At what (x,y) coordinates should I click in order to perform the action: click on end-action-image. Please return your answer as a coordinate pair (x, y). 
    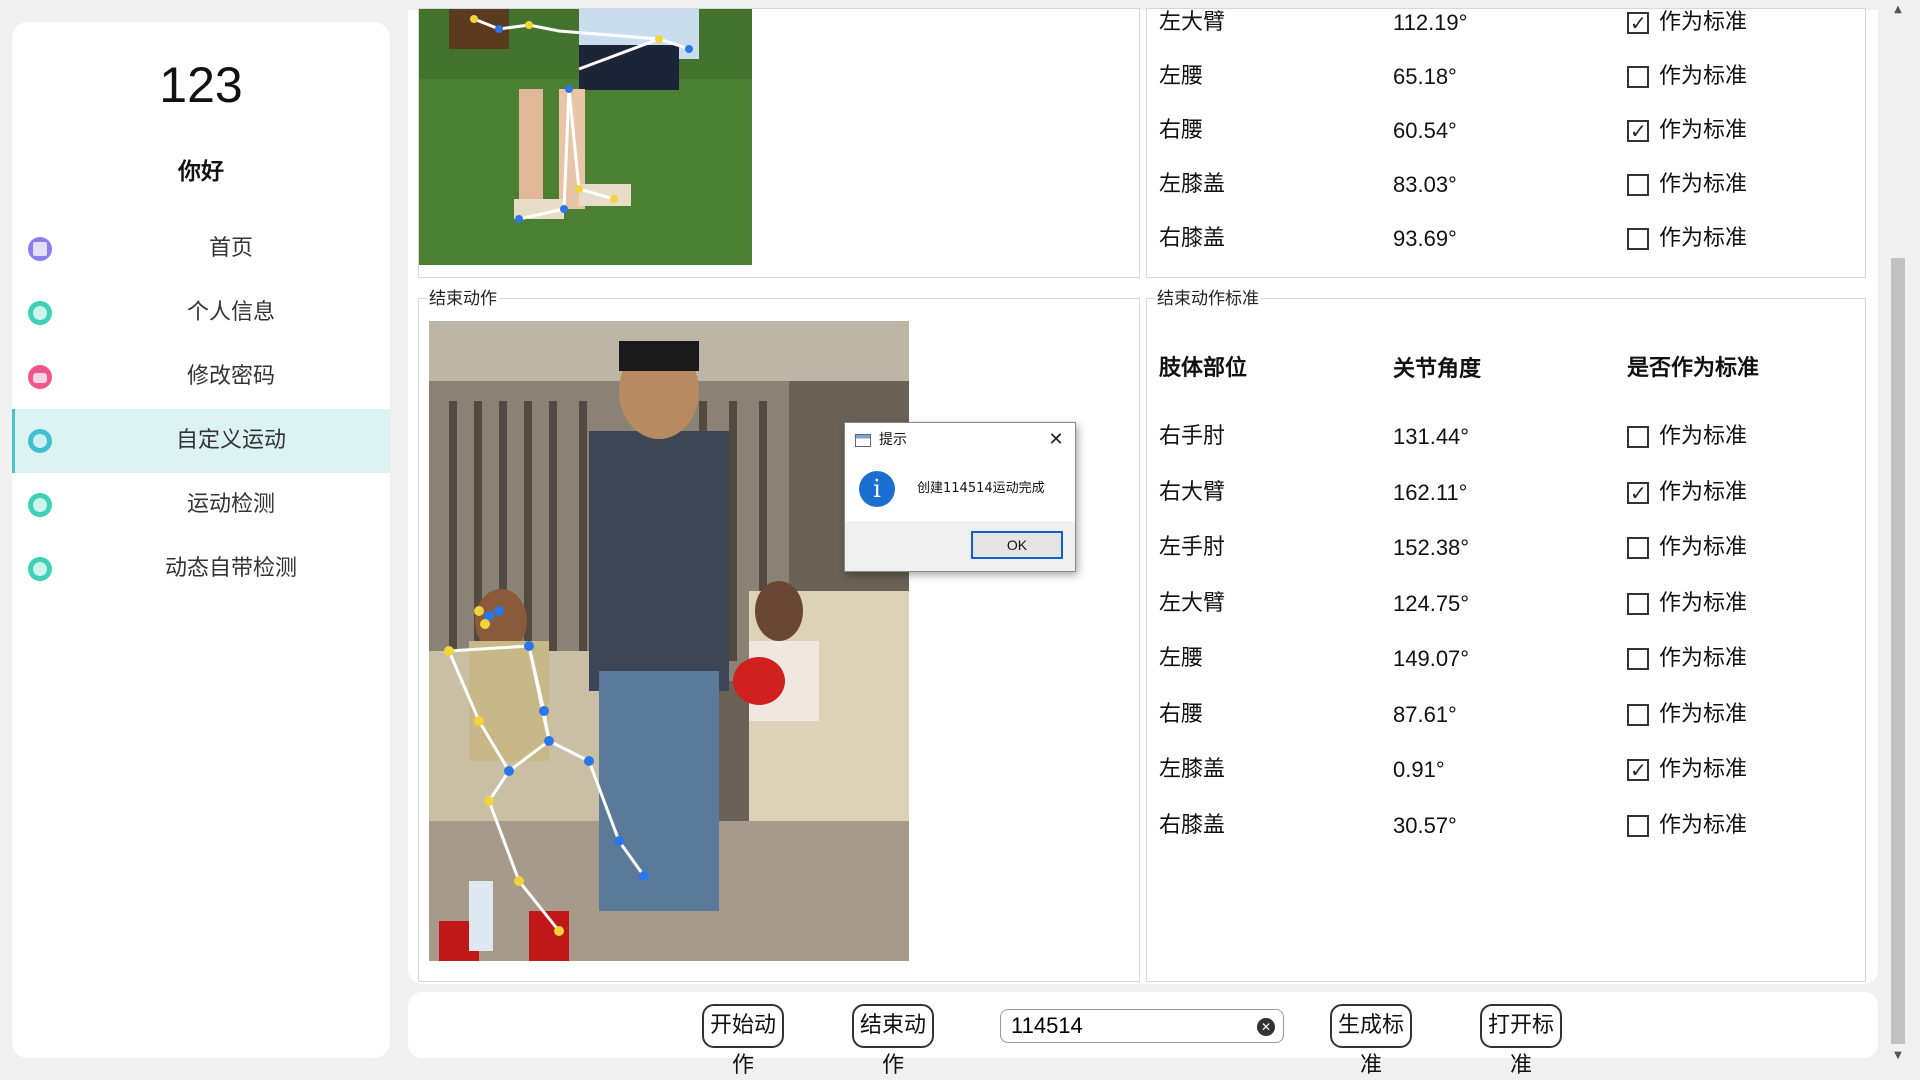
    Looking at the image, I should click on (669, 641).